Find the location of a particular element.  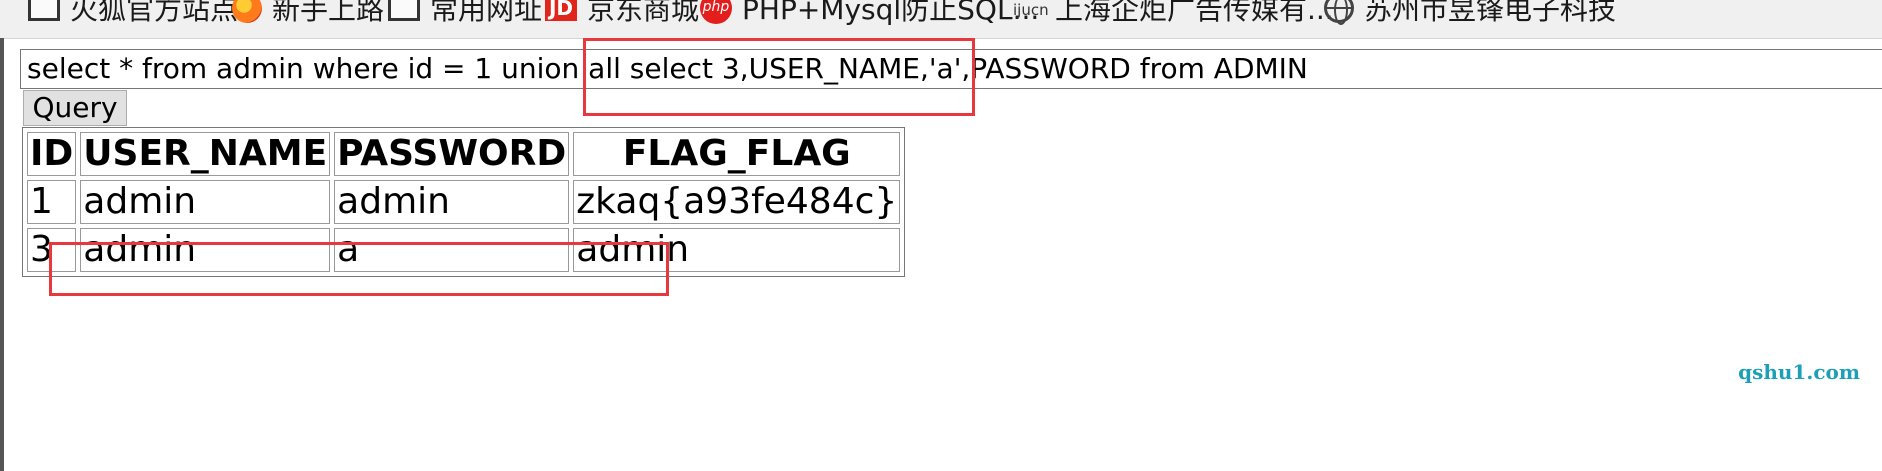

bookmark-getting-started: 新手上路 is located at coordinates (308, 14).